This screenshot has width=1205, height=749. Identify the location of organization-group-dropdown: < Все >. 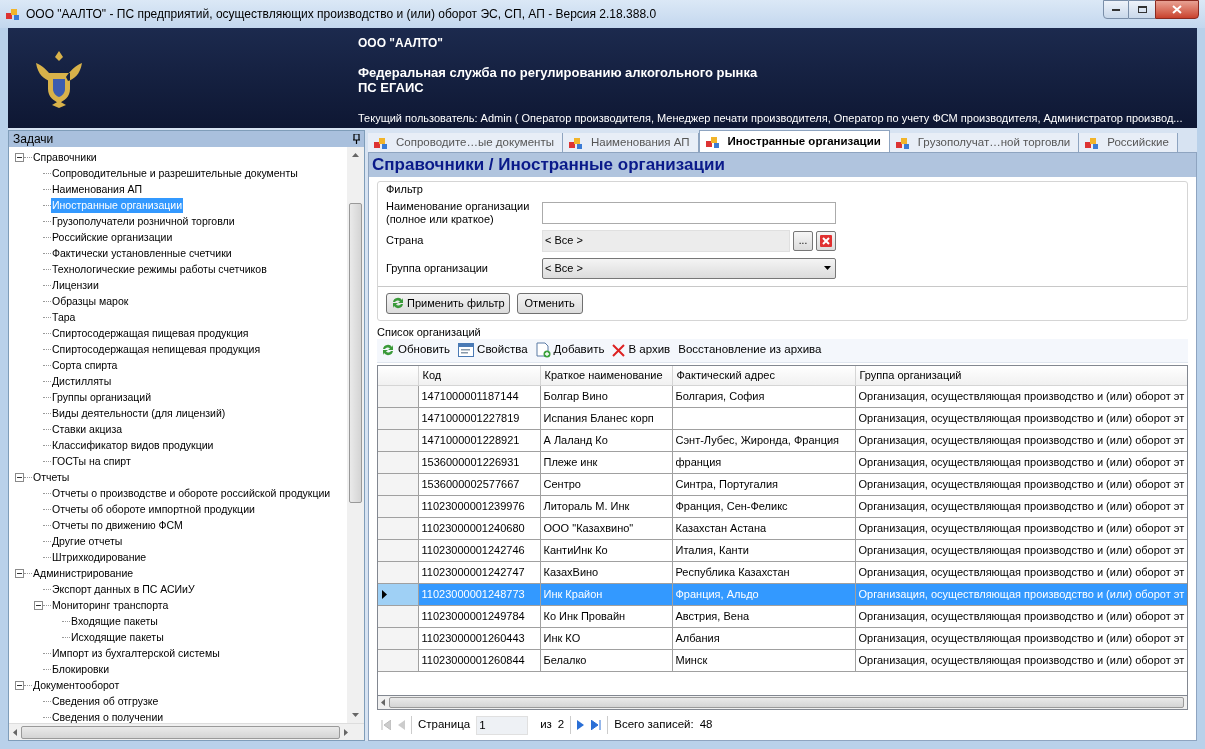
(689, 268).